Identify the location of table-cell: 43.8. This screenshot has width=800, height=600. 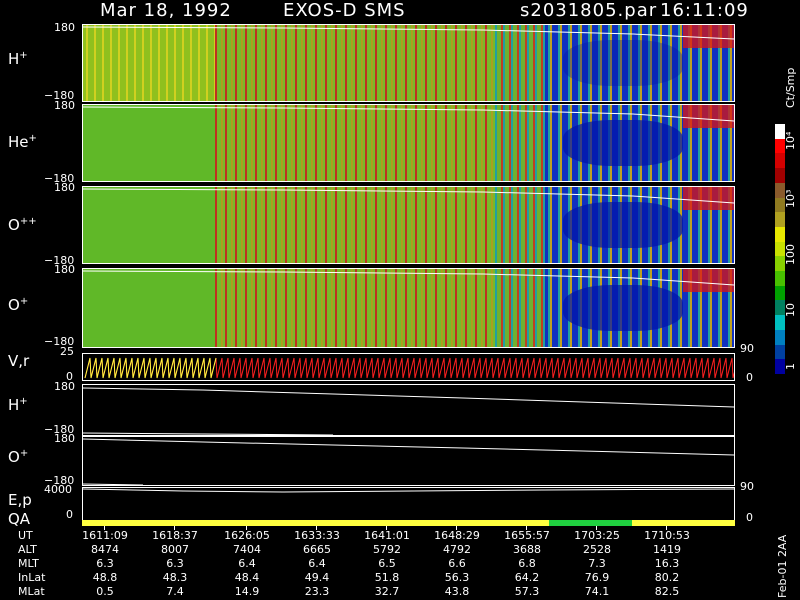
(457, 591).